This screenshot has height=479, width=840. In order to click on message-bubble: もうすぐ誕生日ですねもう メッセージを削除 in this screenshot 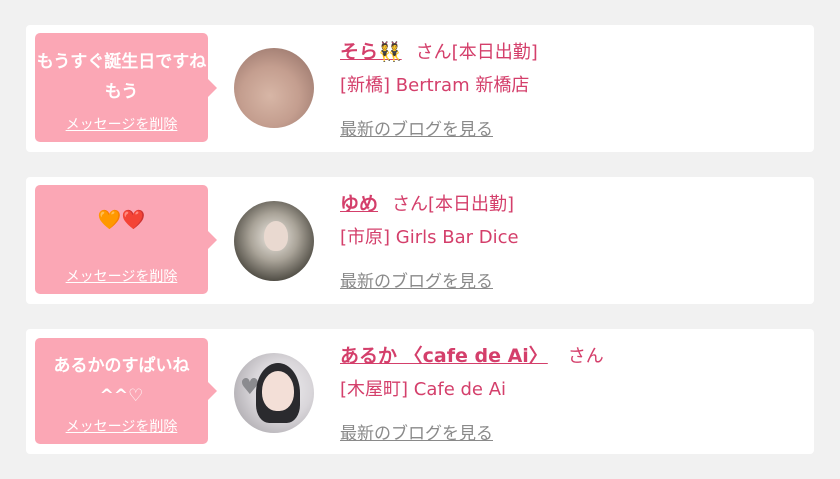, I will do `click(126, 87)`.